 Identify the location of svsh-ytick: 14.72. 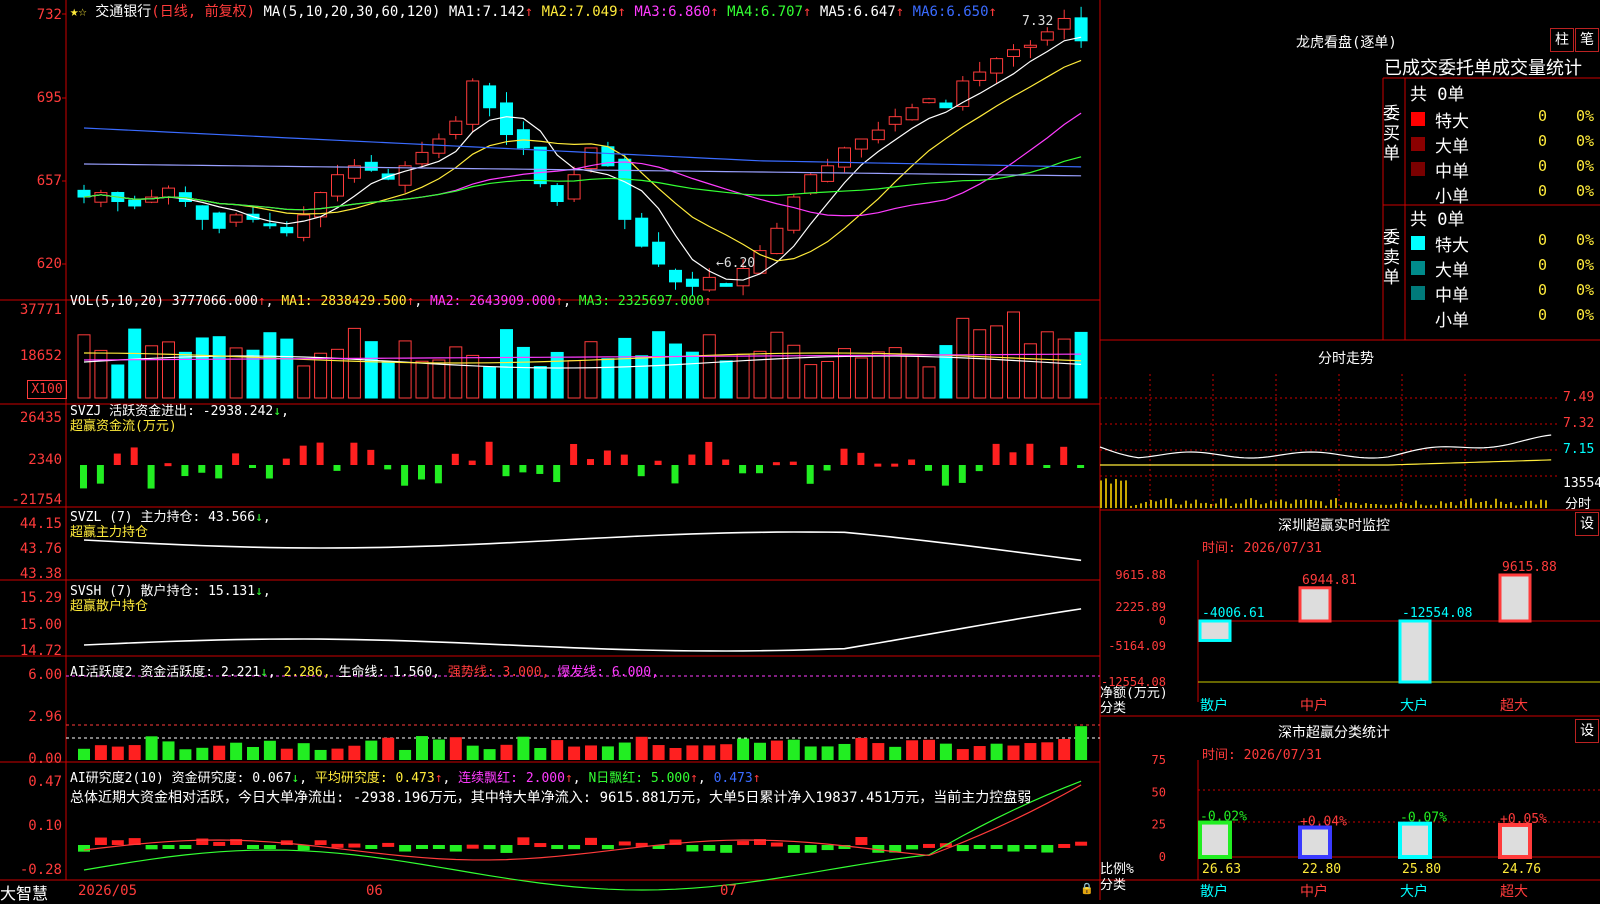
(40, 651).